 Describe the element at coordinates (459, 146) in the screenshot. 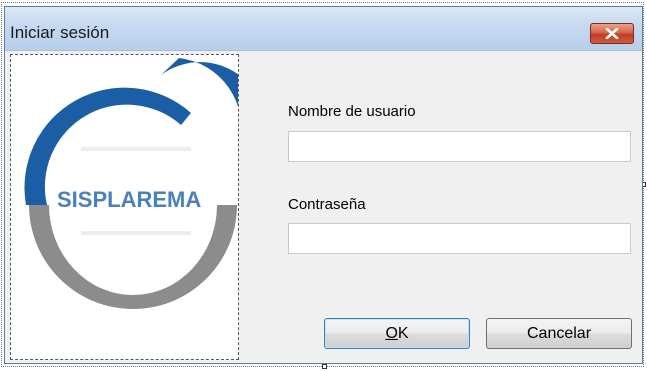

I see `username-input` at that location.